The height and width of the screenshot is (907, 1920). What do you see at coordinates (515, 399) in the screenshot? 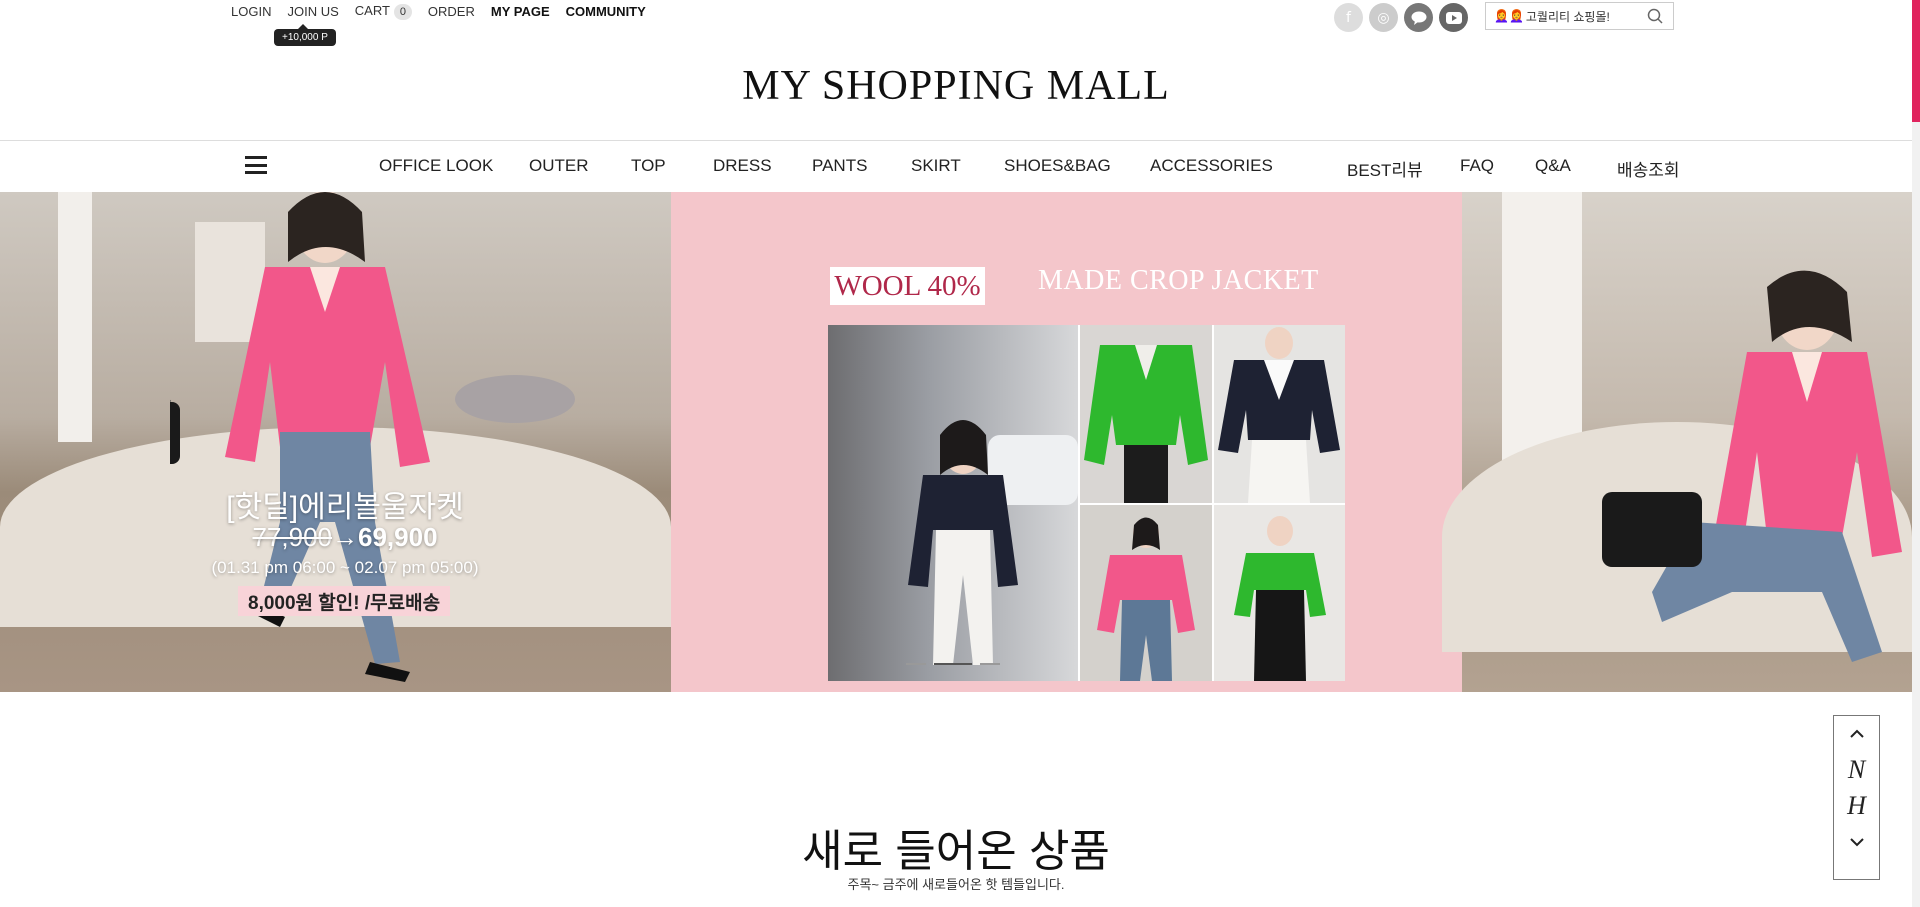
I see `banner-cushion` at bounding box center [515, 399].